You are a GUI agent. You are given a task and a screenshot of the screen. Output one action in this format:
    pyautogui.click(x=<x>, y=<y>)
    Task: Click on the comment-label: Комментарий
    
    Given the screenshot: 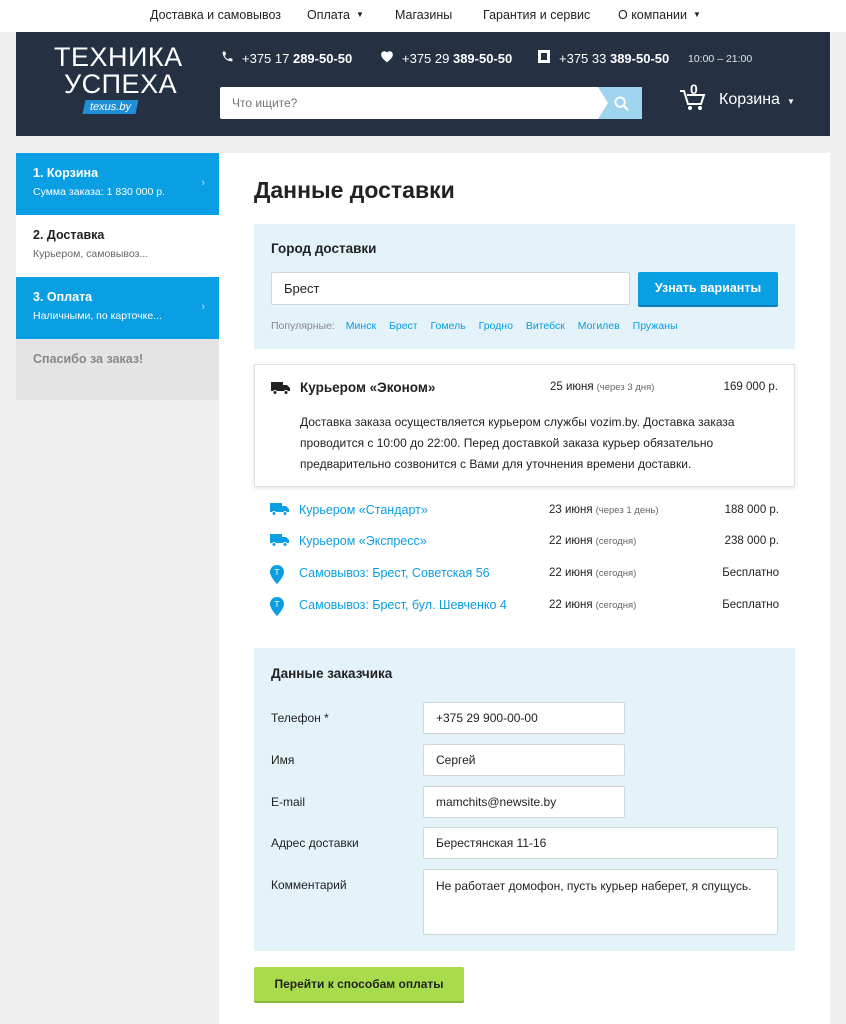 What is the action you would take?
    pyautogui.click(x=309, y=885)
    